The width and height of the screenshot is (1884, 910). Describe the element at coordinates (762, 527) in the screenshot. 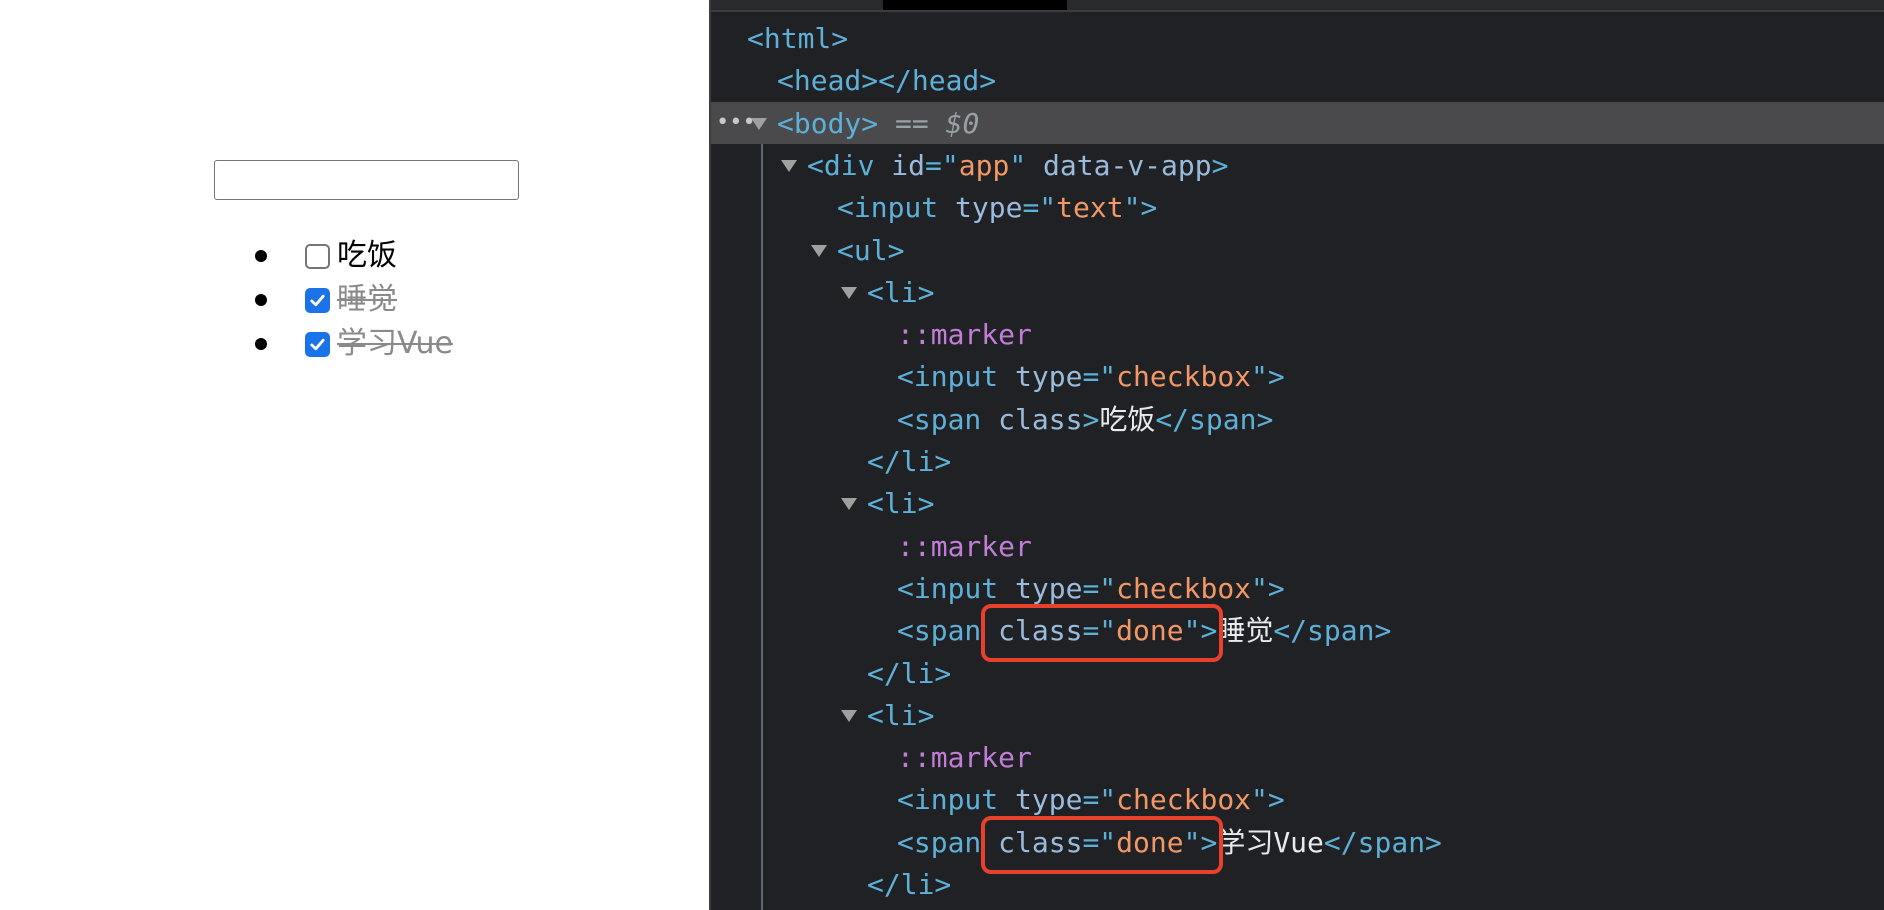

I see `indent-guide` at that location.